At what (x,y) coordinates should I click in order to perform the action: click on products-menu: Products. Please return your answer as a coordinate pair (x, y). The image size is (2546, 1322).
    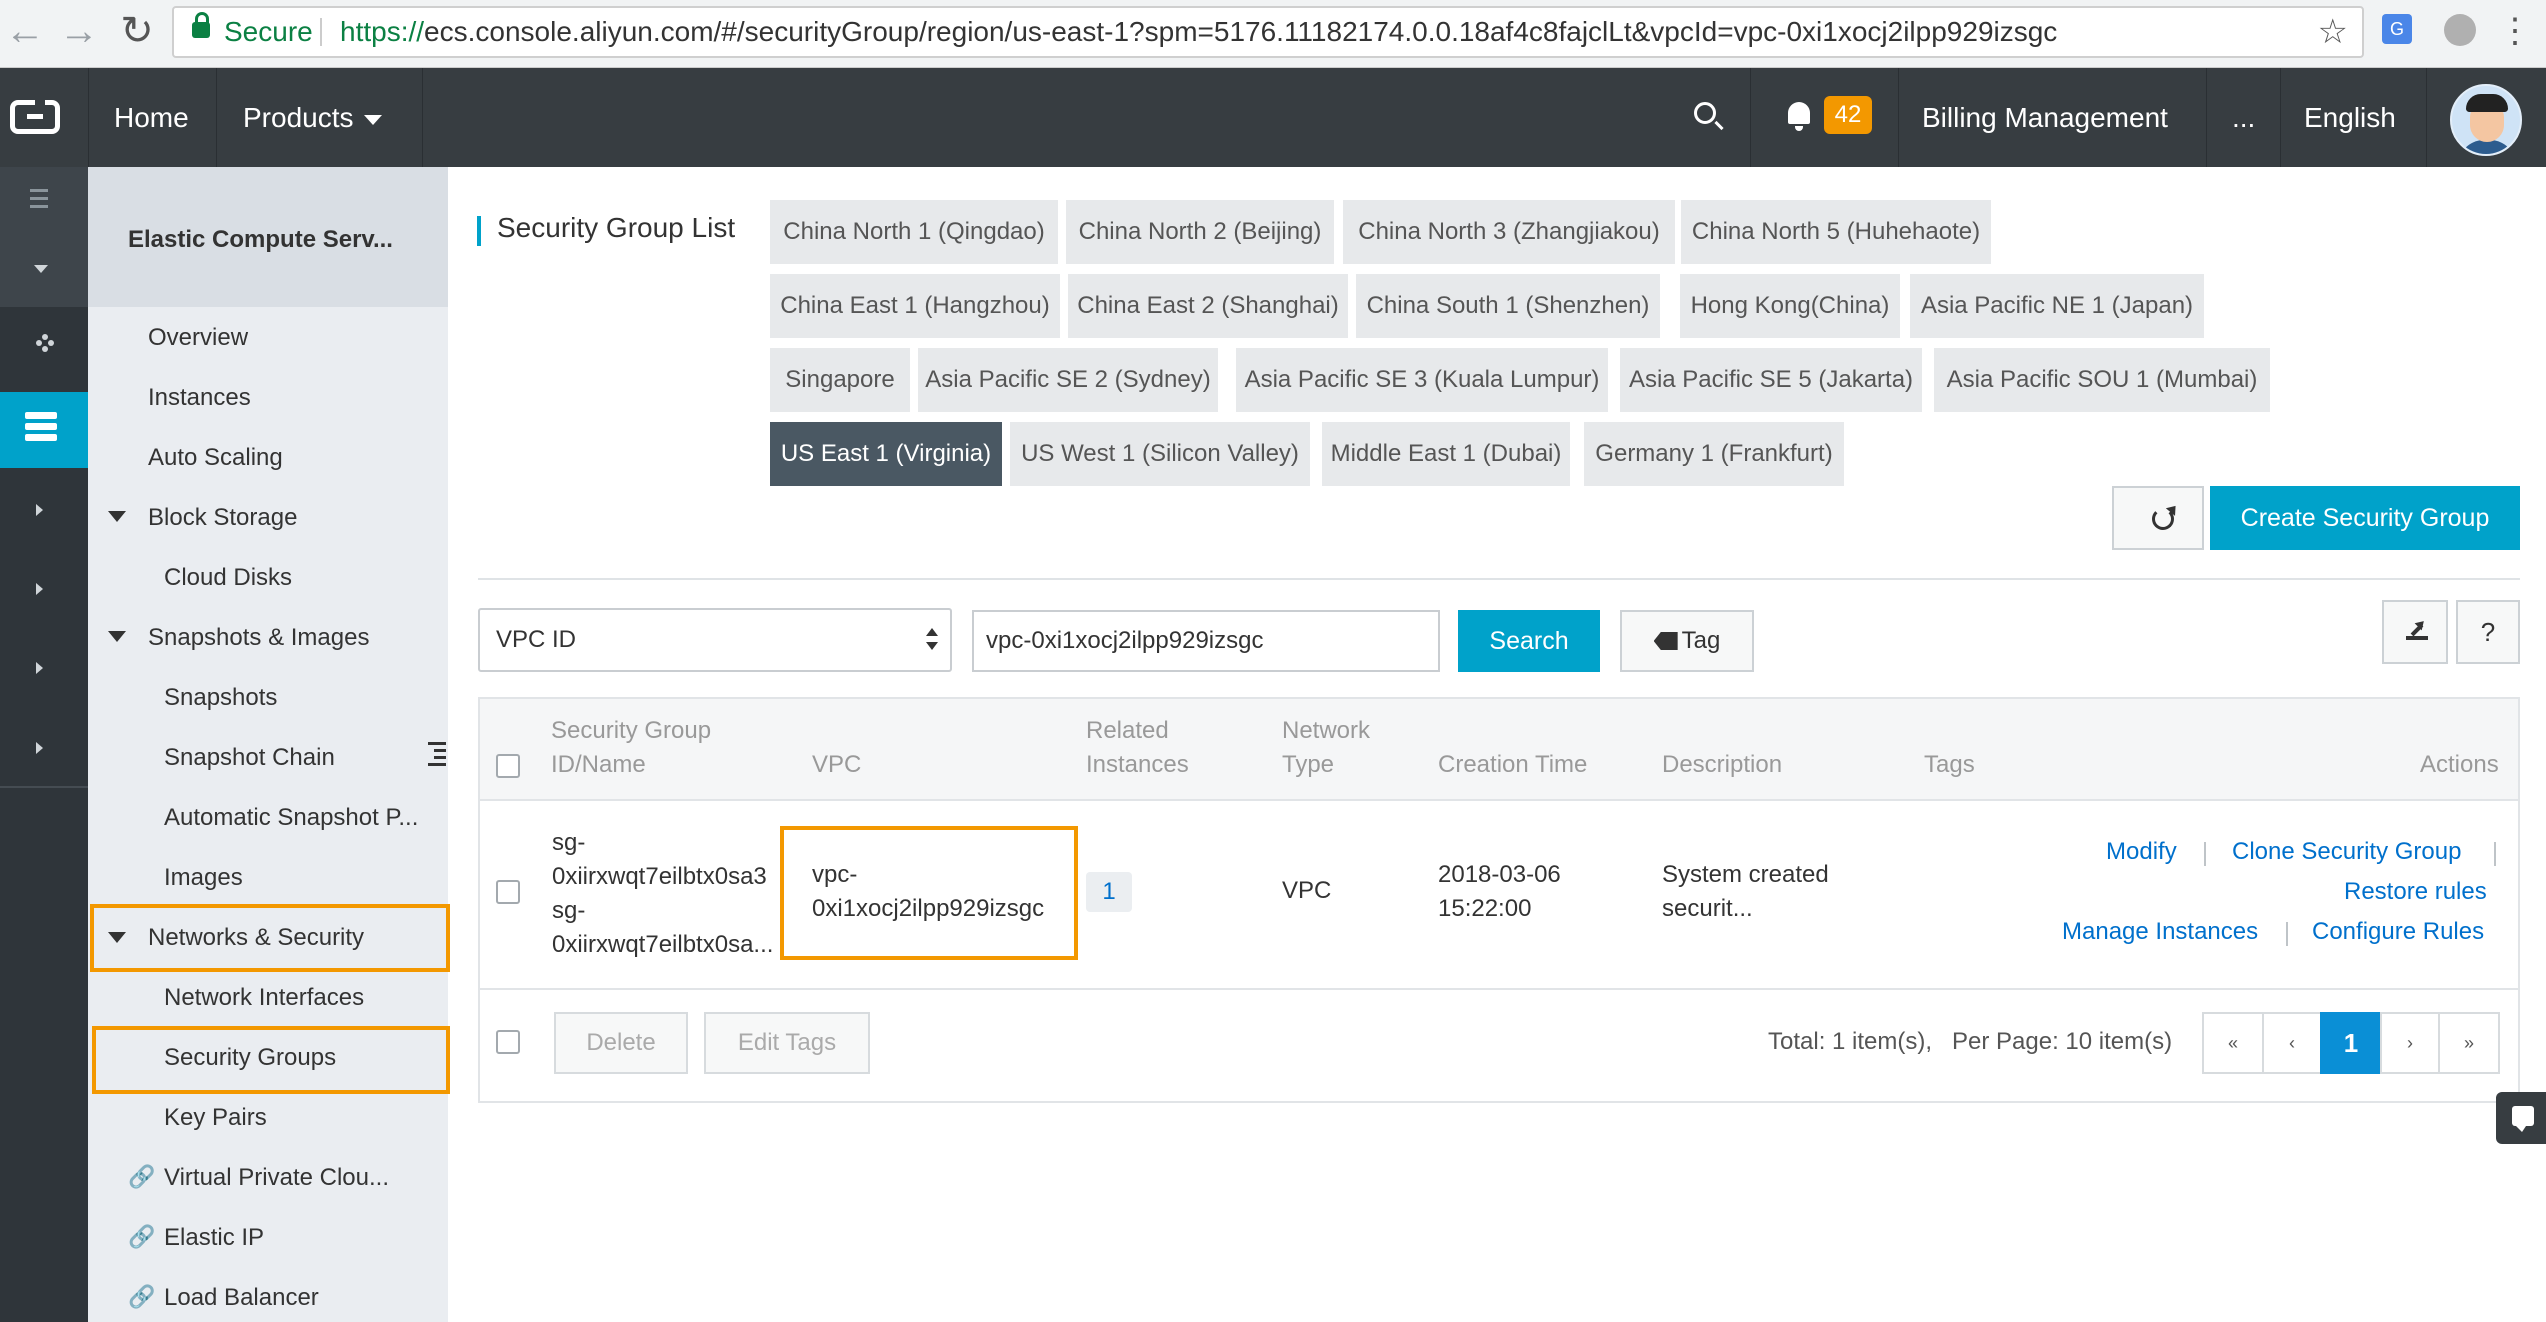
    Looking at the image, I should click on (312, 117).